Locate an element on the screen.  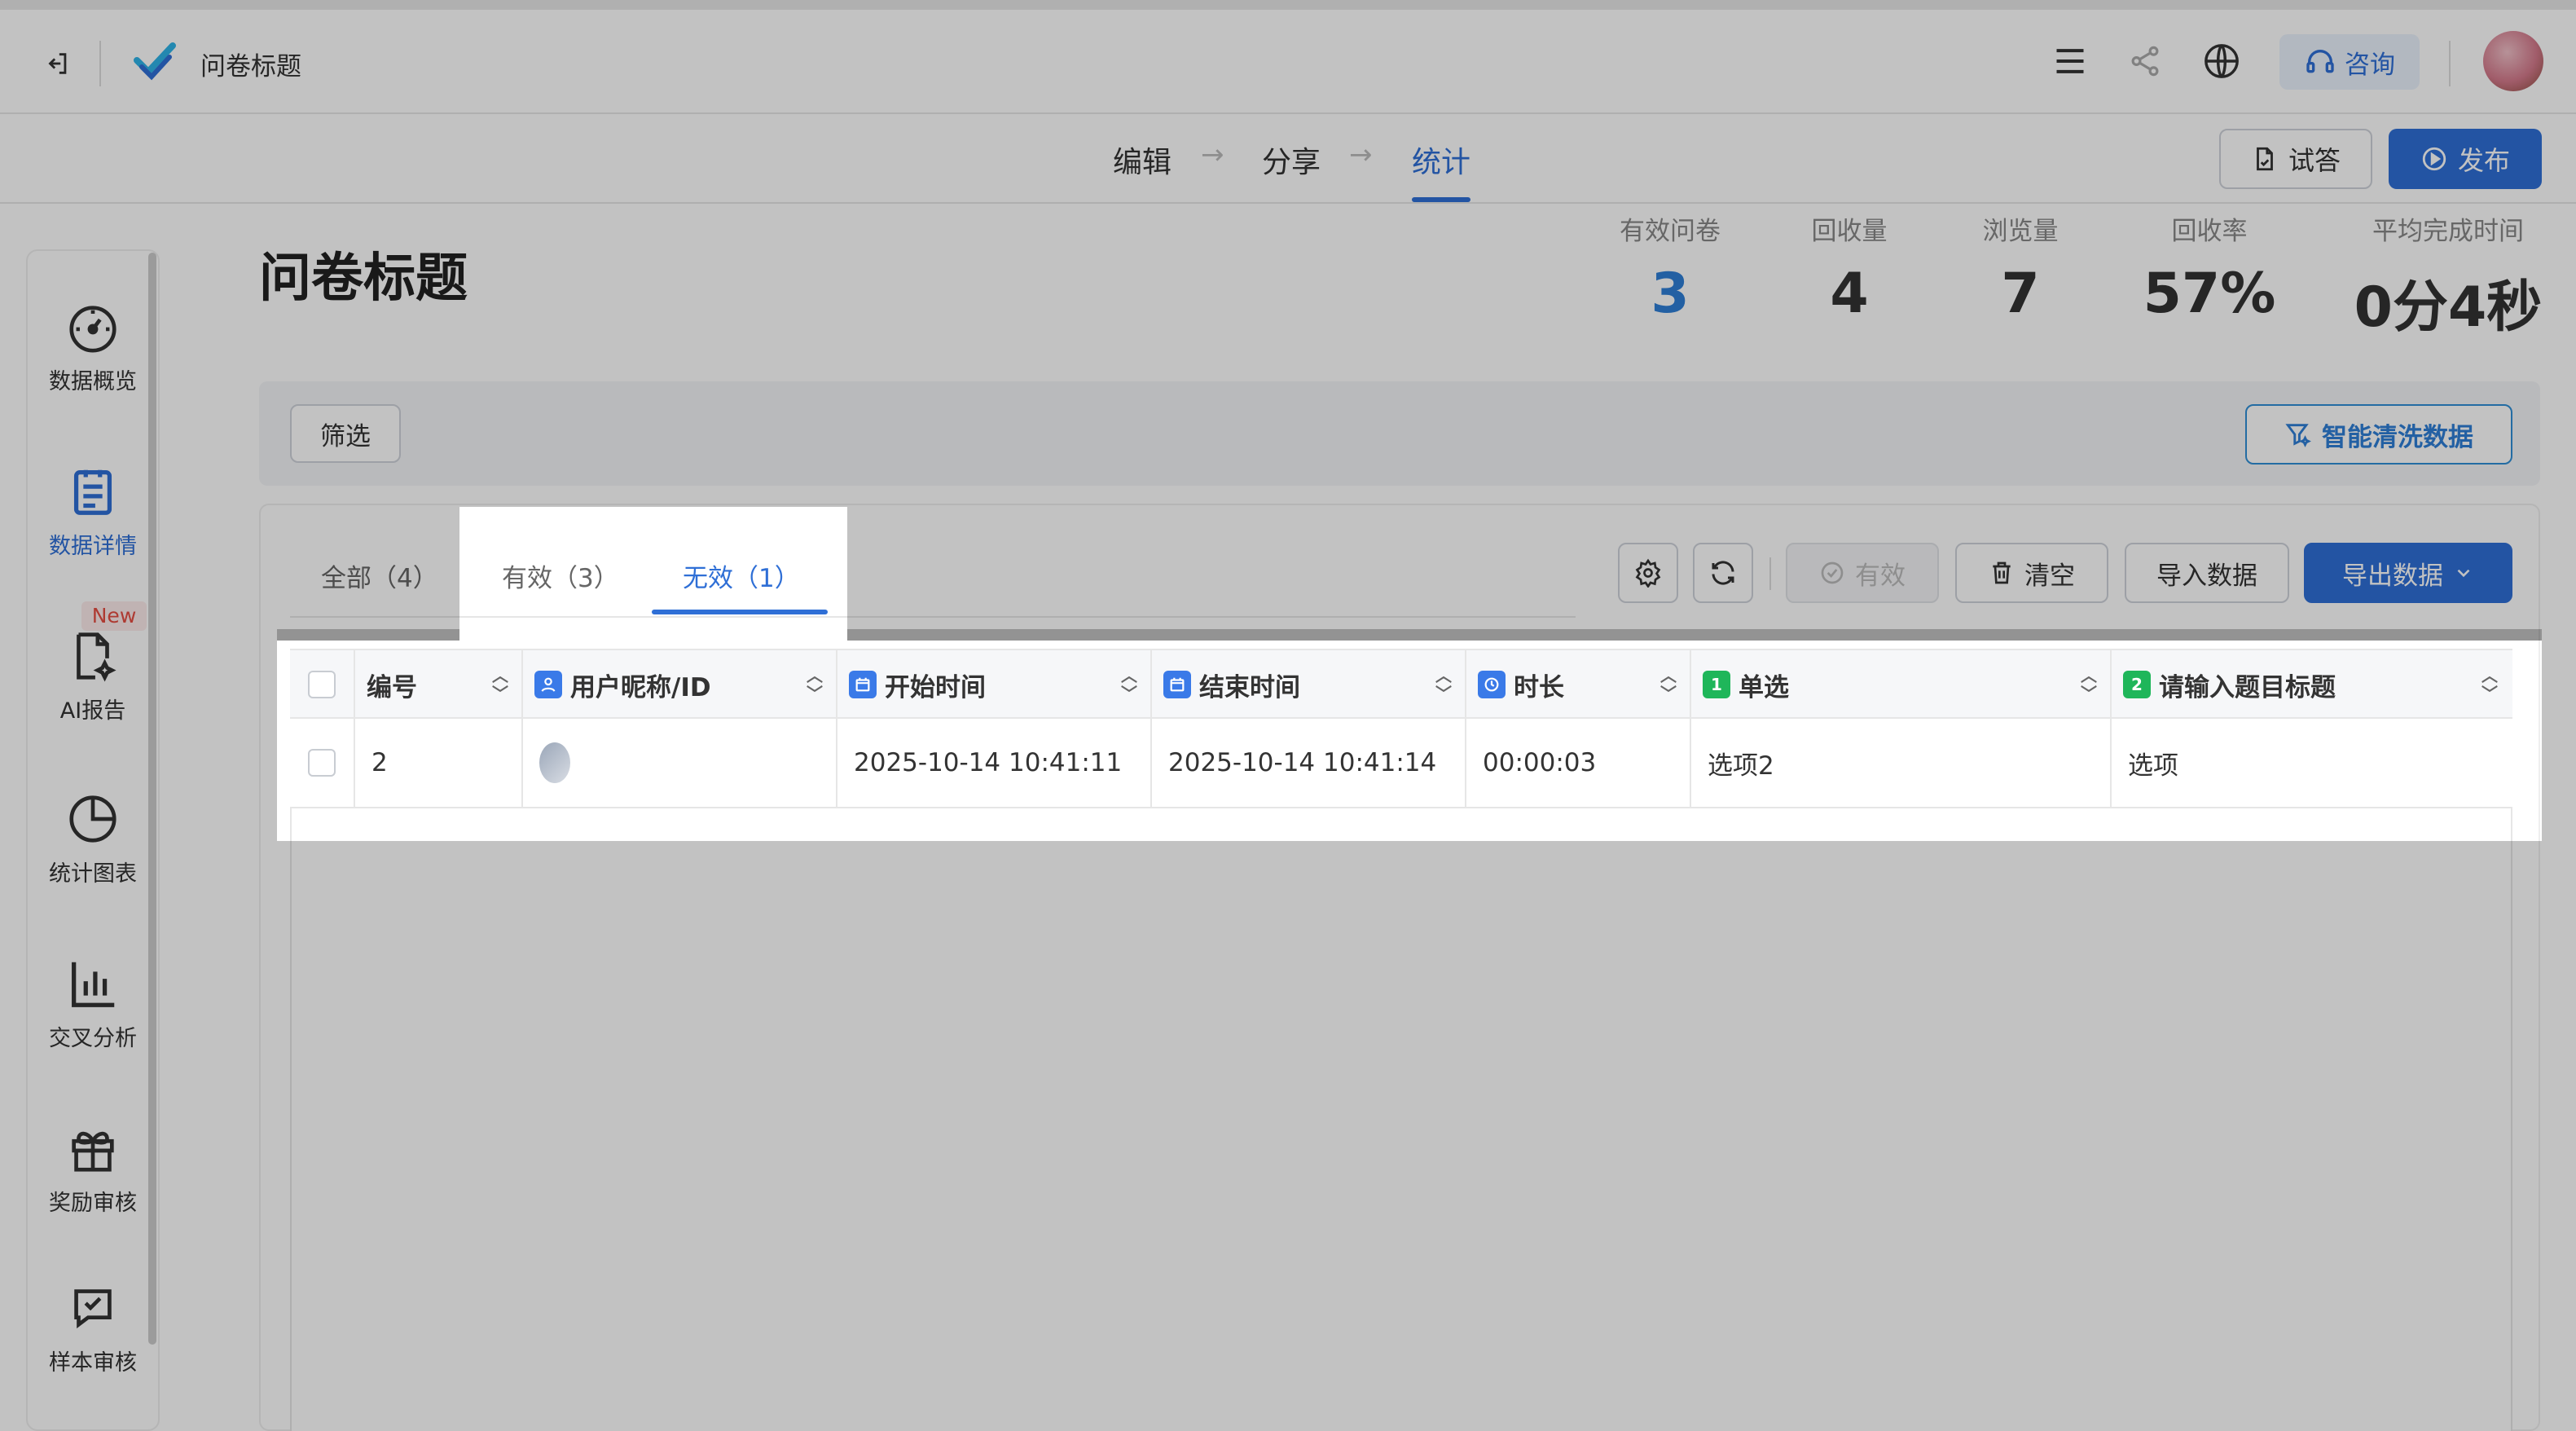
play-circle-icon is located at coordinates (2434, 159).